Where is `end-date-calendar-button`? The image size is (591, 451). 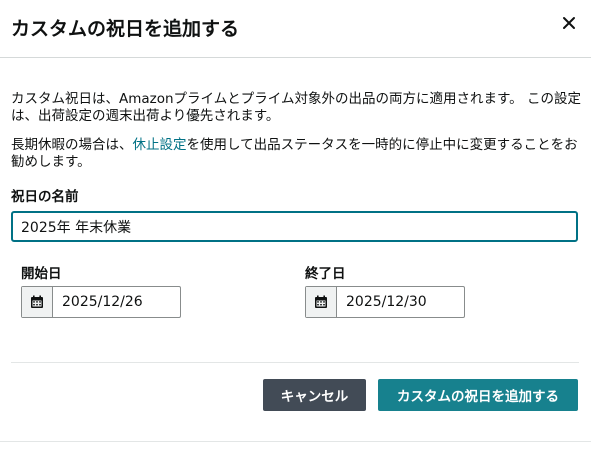
end-date-calendar-button is located at coordinates (321, 302).